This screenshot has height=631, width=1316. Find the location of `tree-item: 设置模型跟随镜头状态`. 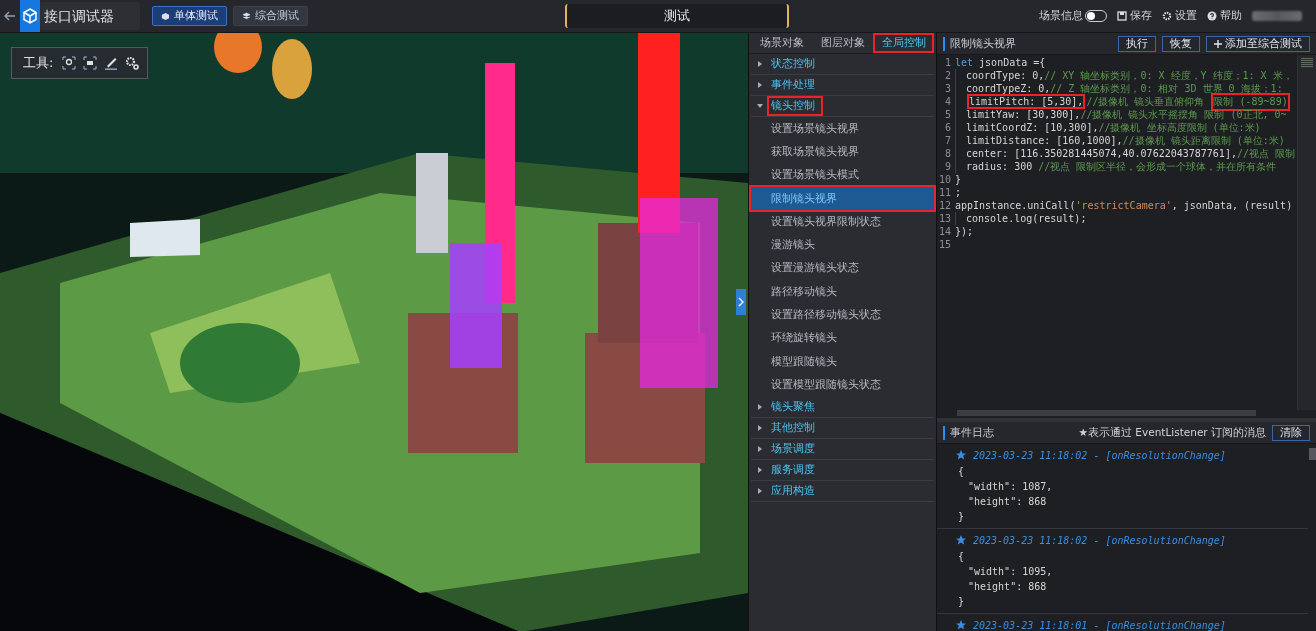

tree-item: 设置模型跟随镜头状态 is located at coordinates (842, 385).